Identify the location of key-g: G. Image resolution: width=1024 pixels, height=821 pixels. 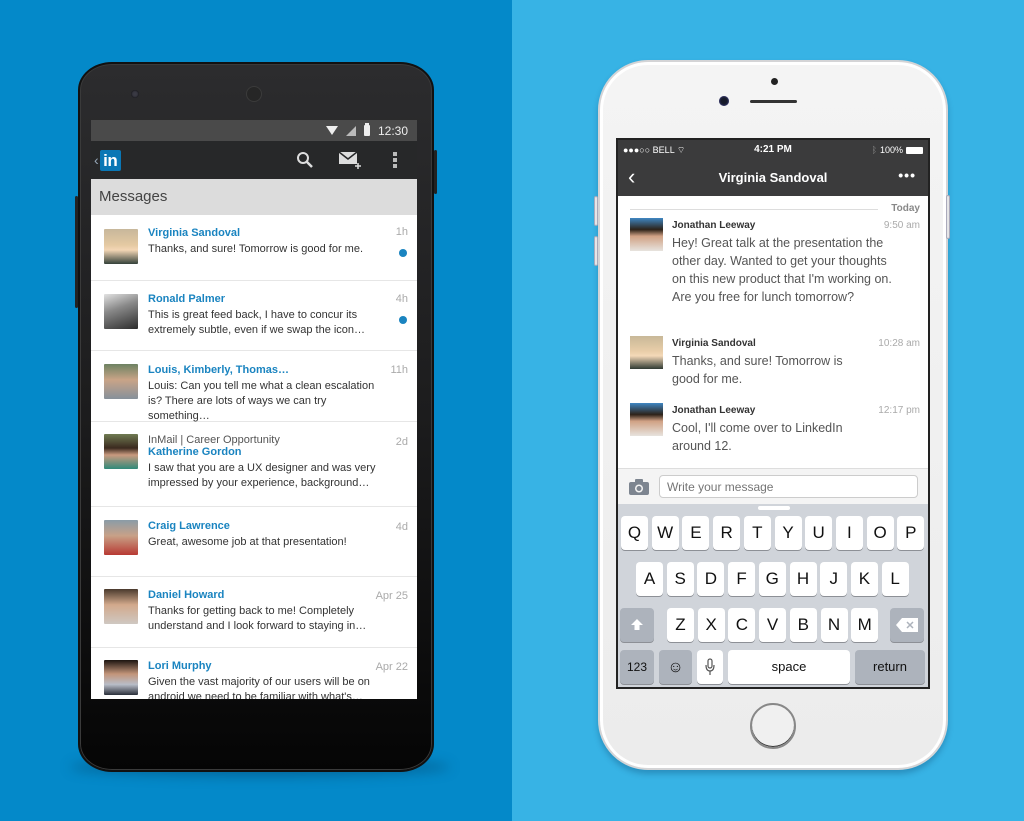
(772, 579).